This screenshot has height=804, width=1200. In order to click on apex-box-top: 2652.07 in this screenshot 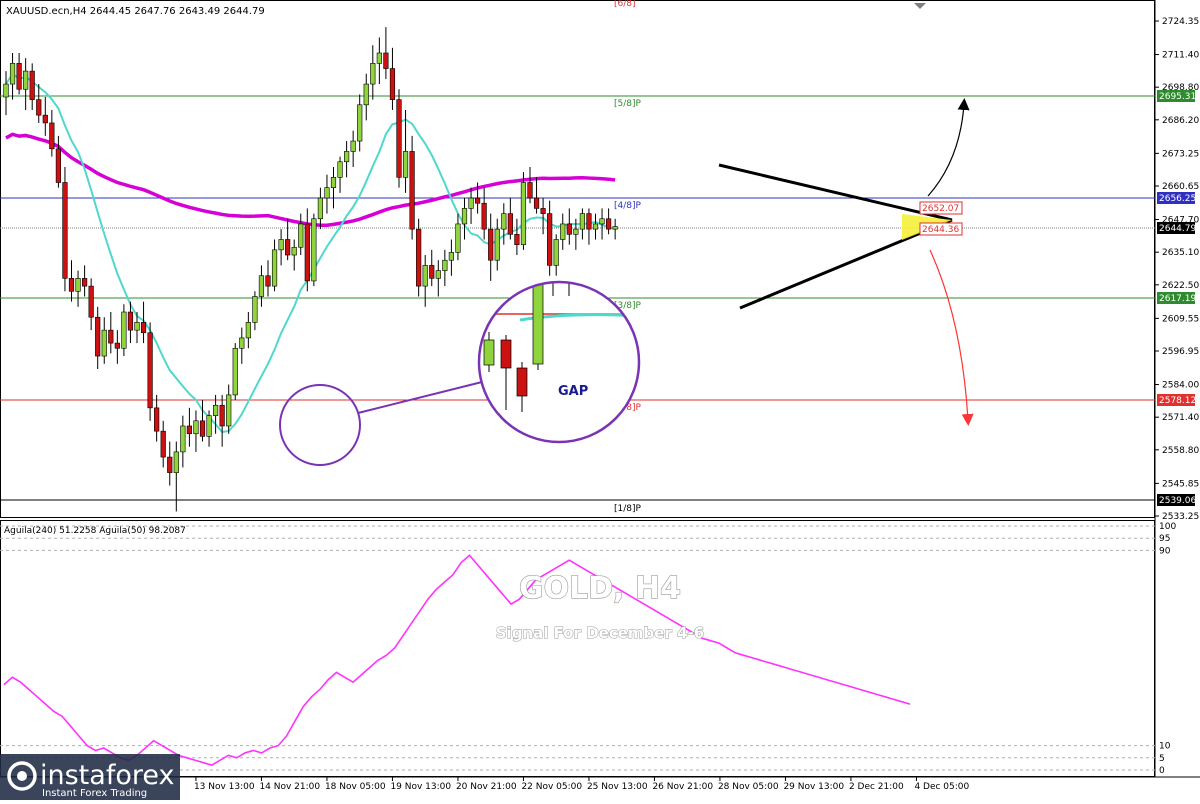, I will do `click(940, 209)`.